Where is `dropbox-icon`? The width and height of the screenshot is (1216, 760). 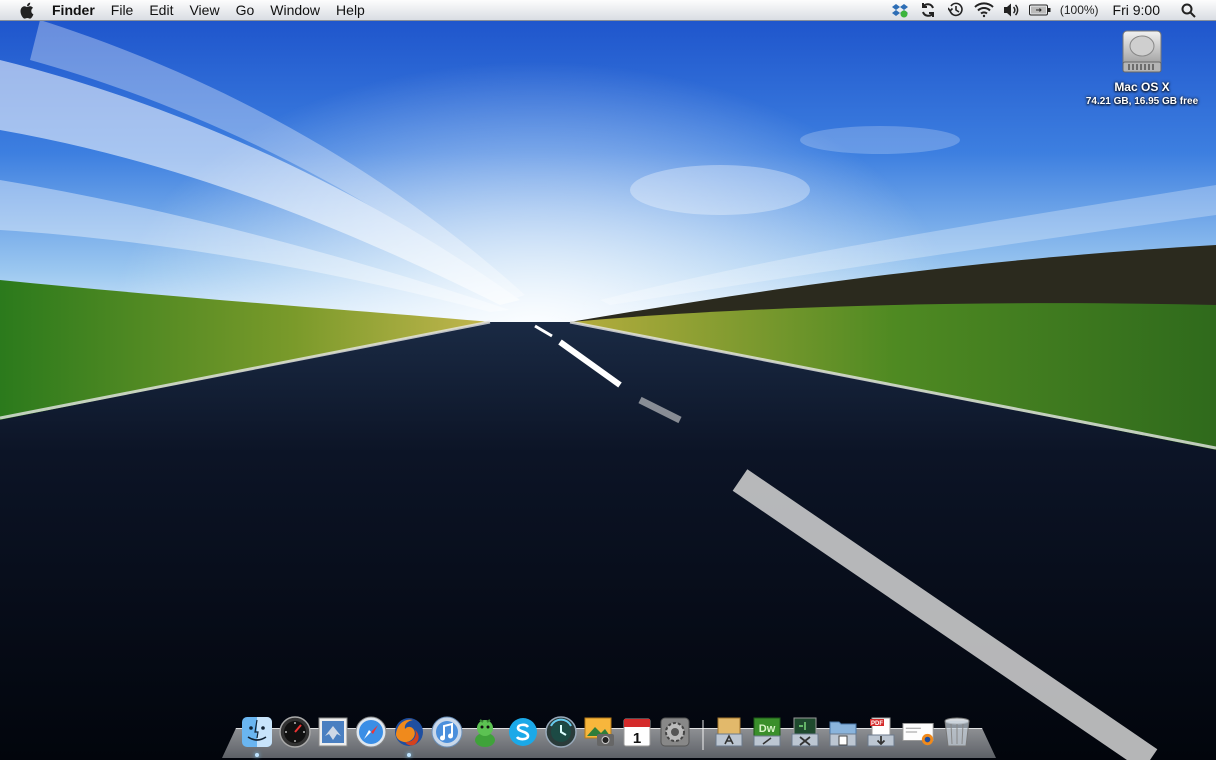 dropbox-icon is located at coordinates (900, 10).